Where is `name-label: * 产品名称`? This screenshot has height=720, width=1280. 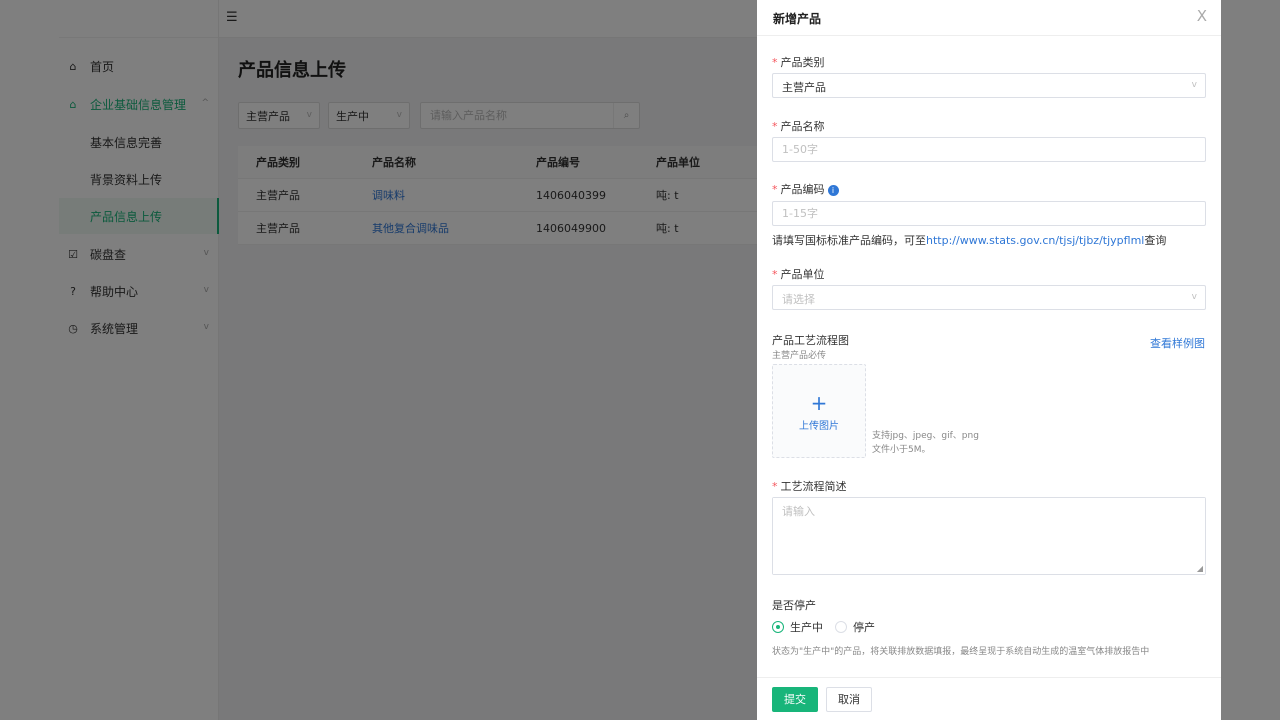 name-label: * 产品名称 is located at coordinates (798, 126).